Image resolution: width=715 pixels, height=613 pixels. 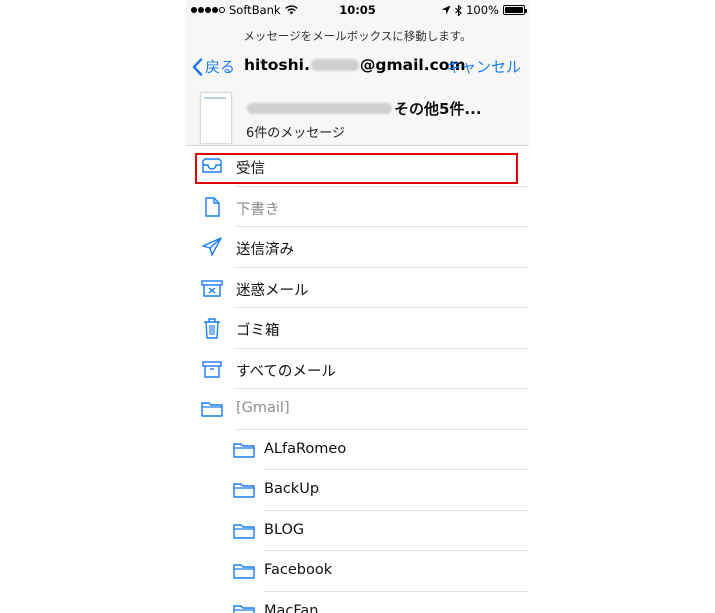 What do you see at coordinates (220, 67) in the screenshot?
I see `back-label: 戻る` at bounding box center [220, 67].